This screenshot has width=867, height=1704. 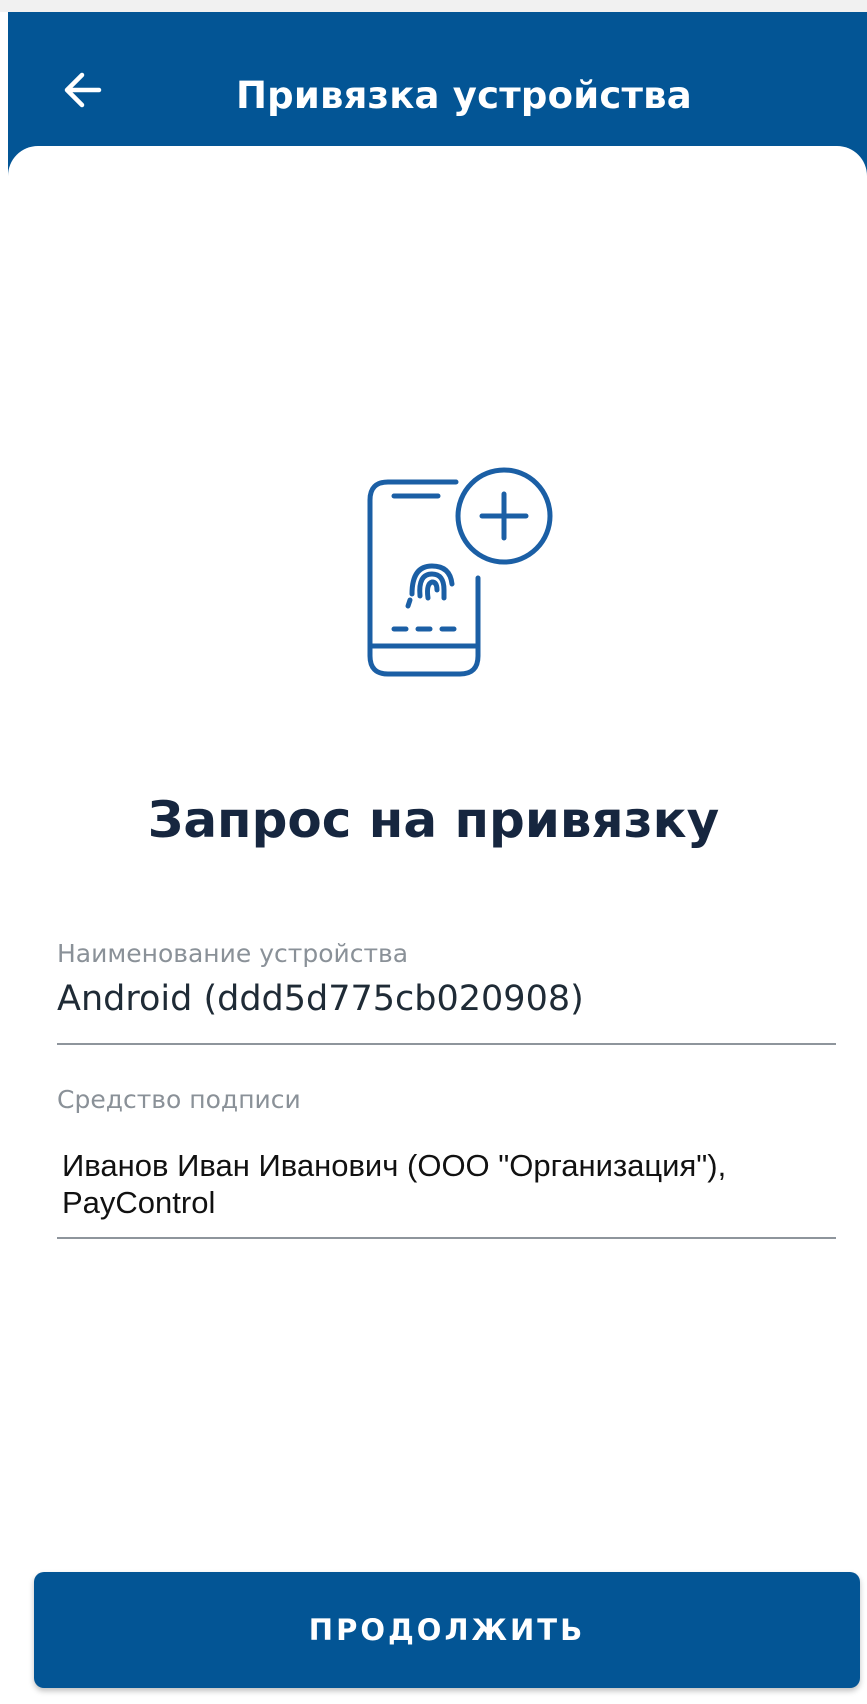 What do you see at coordinates (433, 6) in the screenshot?
I see `status-bar-strip` at bounding box center [433, 6].